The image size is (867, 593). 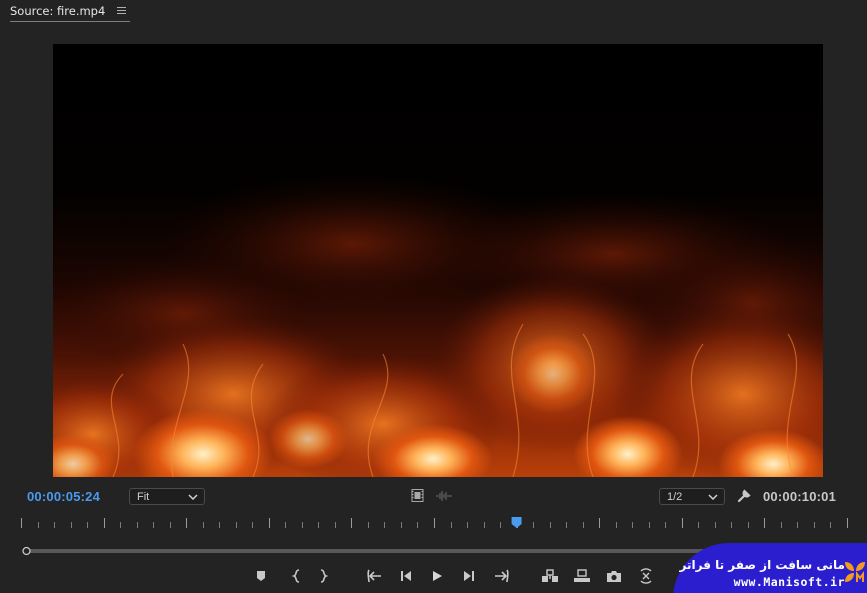 I want to click on go-to-in-button, so click(x=375, y=576).